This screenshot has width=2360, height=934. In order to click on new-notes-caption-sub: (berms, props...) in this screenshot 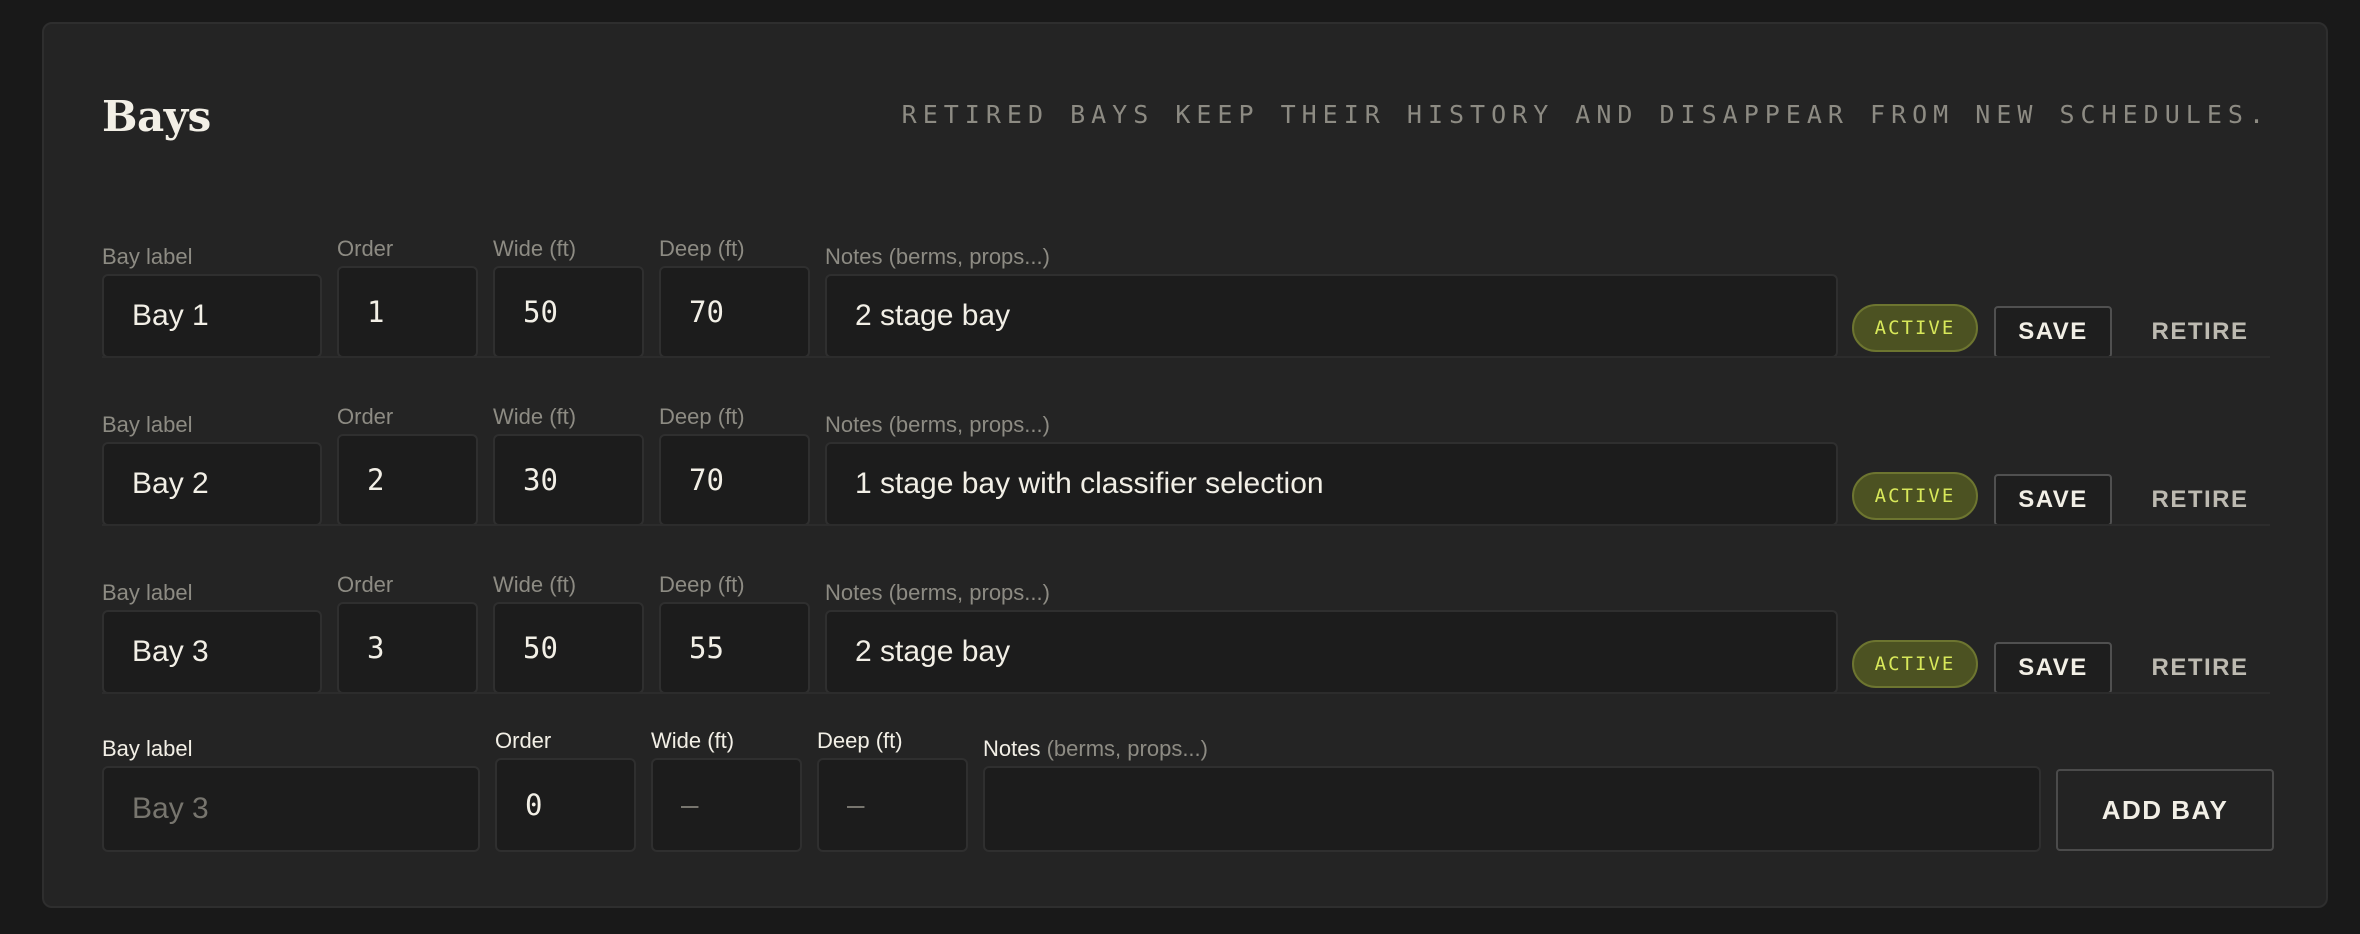, I will do `click(1127, 748)`.